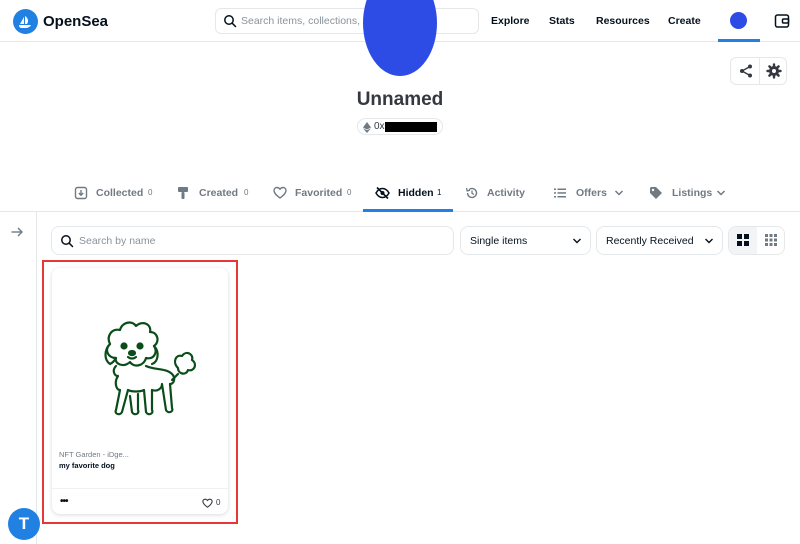 The height and width of the screenshot is (544, 800). Describe the element at coordinates (591, 193) in the screenshot. I see `tab-offers-label: Offers` at that location.